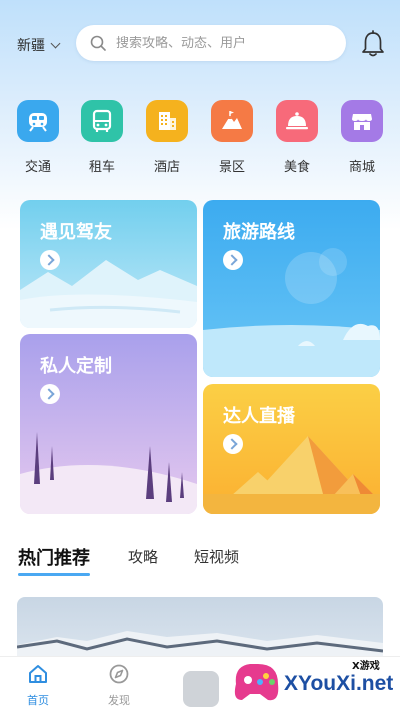 Image resolution: width=400 pixels, height=710 pixels. I want to click on hotel-icon, so click(167, 121).